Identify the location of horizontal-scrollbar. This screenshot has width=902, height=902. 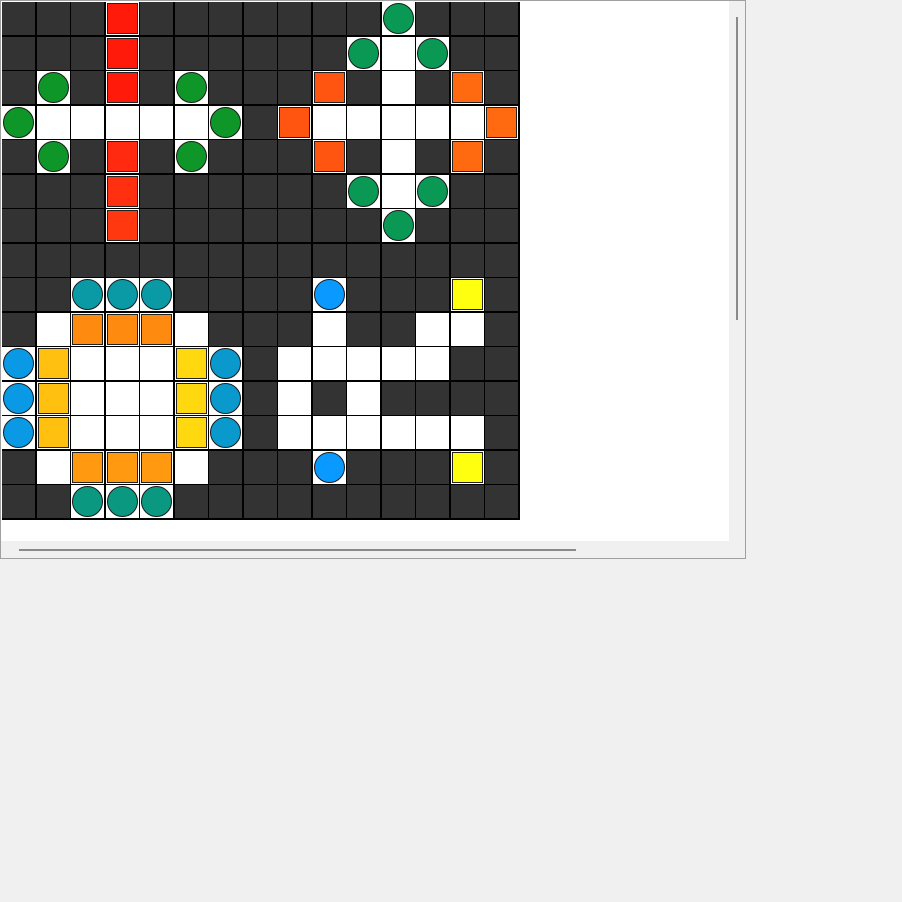
(365, 549).